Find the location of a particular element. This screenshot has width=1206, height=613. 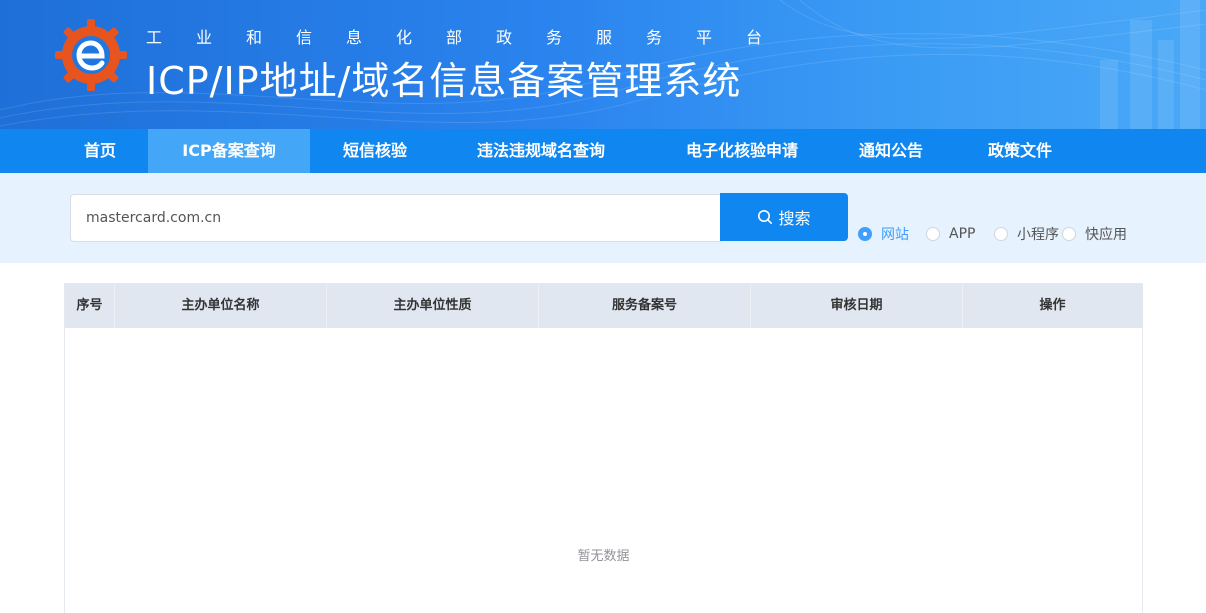

radio-label: 网站 is located at coordinates (895, 235).